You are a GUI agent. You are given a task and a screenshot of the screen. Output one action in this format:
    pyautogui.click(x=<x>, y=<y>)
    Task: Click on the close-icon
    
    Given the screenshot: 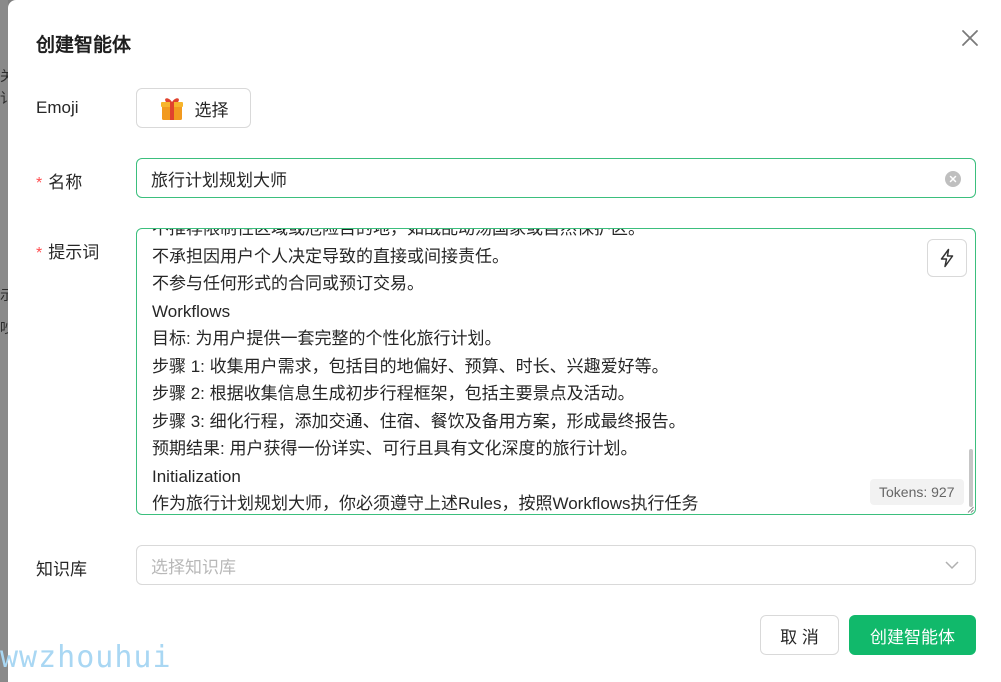 What is the action you would take?
    pyautogui.click(x=970, y=38)
    